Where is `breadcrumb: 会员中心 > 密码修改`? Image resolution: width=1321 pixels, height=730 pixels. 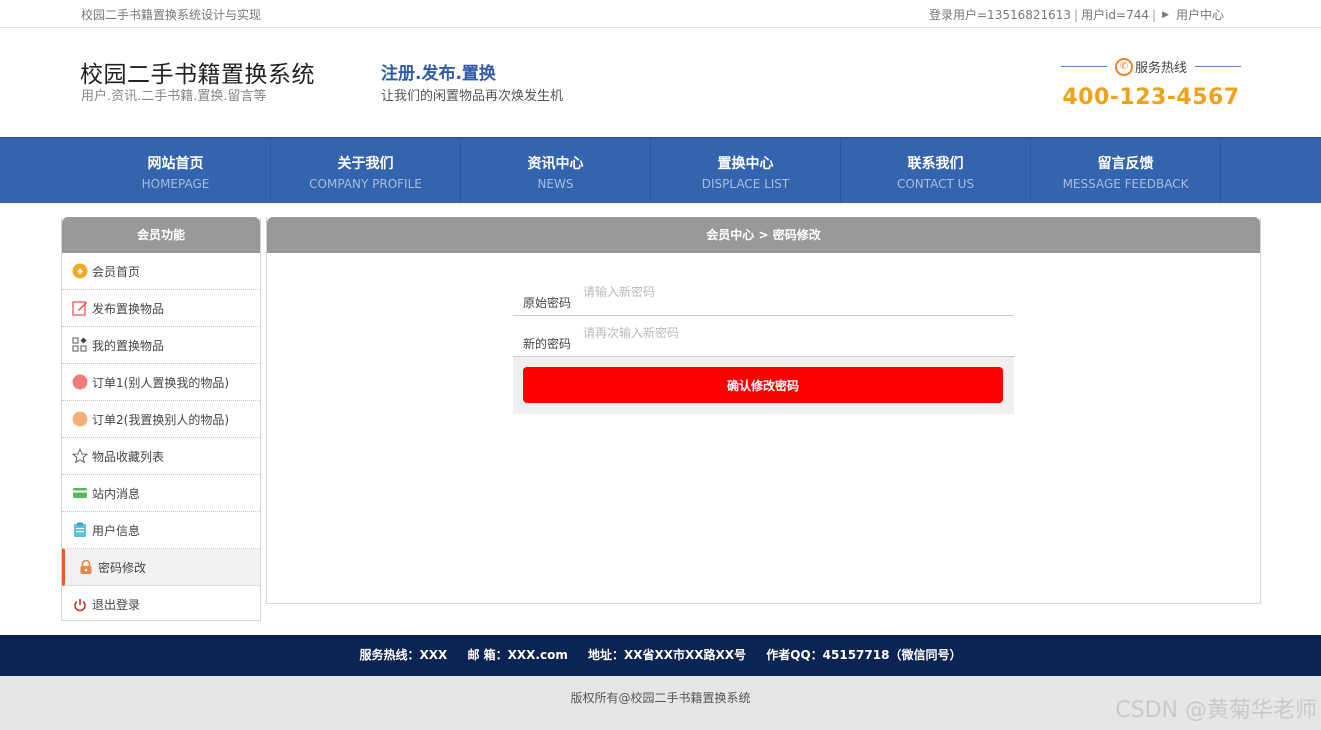
breadcrumb: 会员中心 > 密码修改 is located at coordinates (763, 235).